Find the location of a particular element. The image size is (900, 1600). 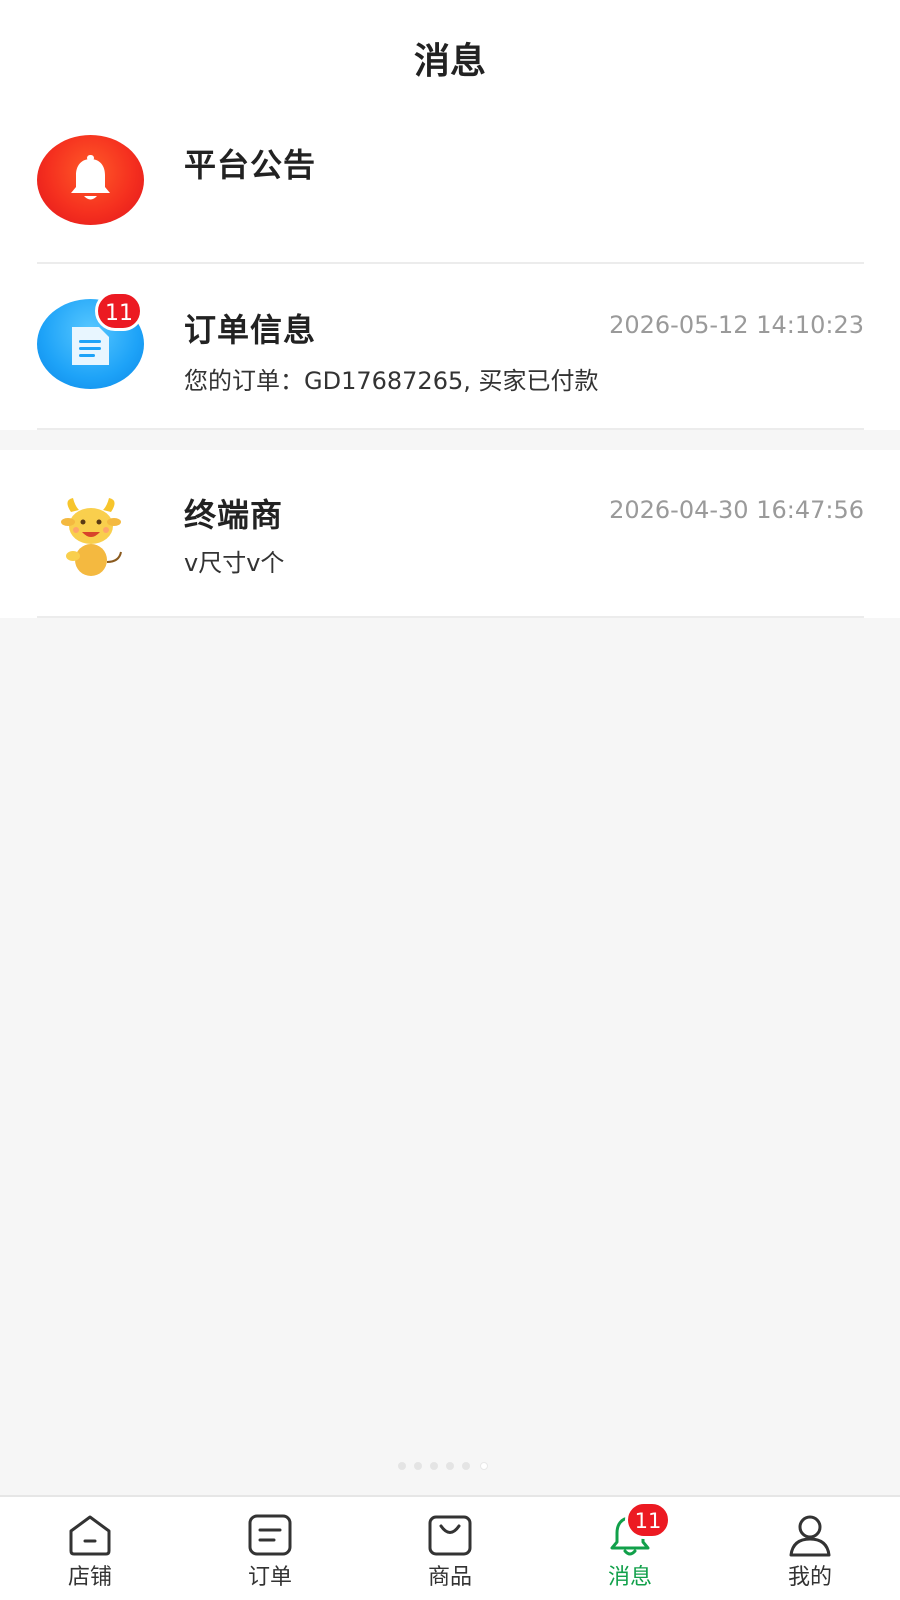

page-indicator is located at coordinates (450, 1466).